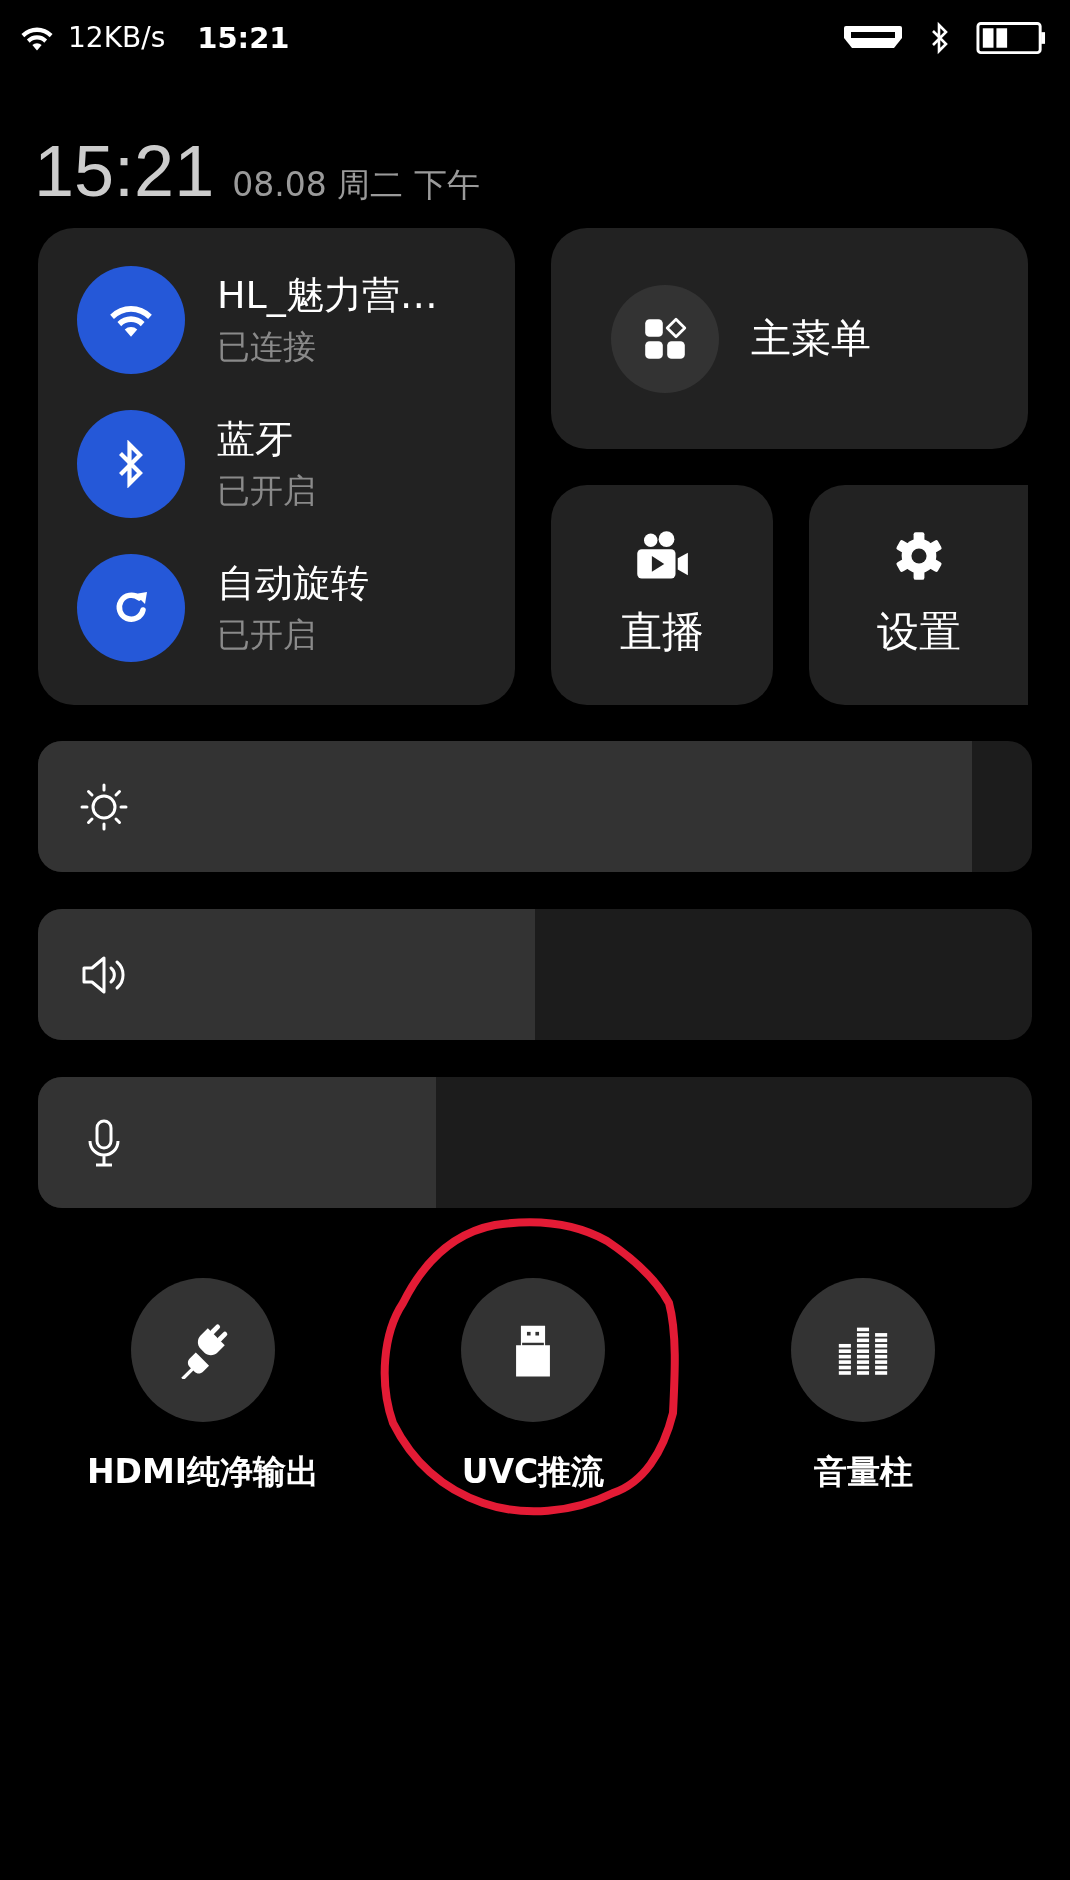 This screenshot has height=1880, width=1070. I want to click on main-menu-tile: 主菜单, so click(789, 338).